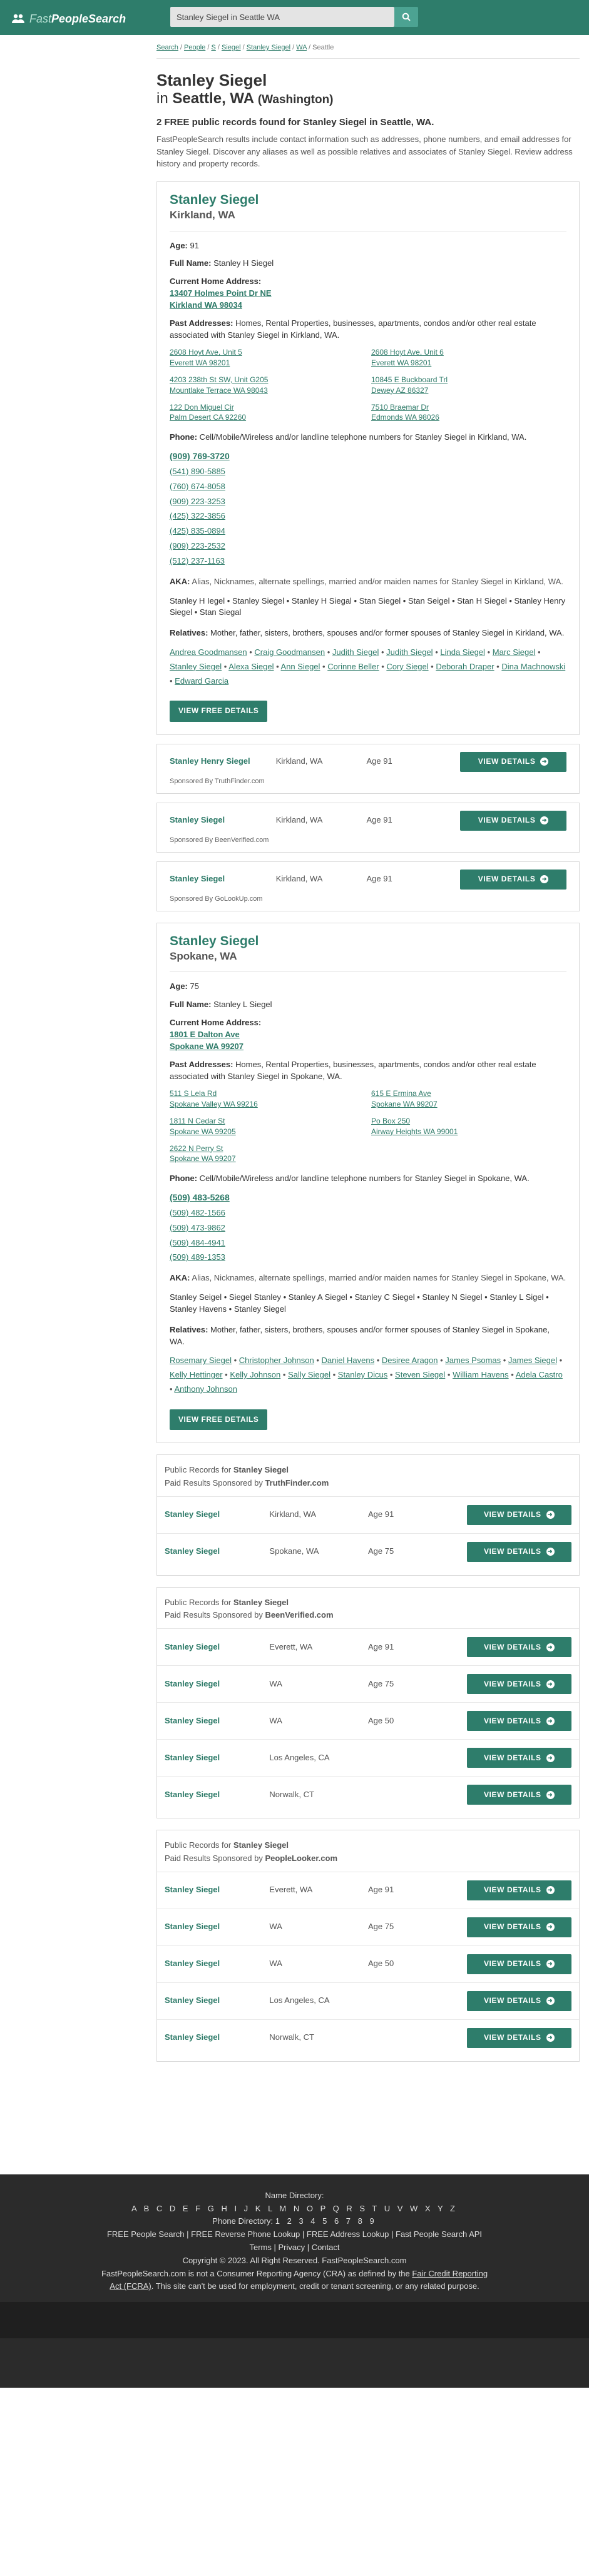  I want to click on relative-link: Marc Siegel, so click(514, 652).